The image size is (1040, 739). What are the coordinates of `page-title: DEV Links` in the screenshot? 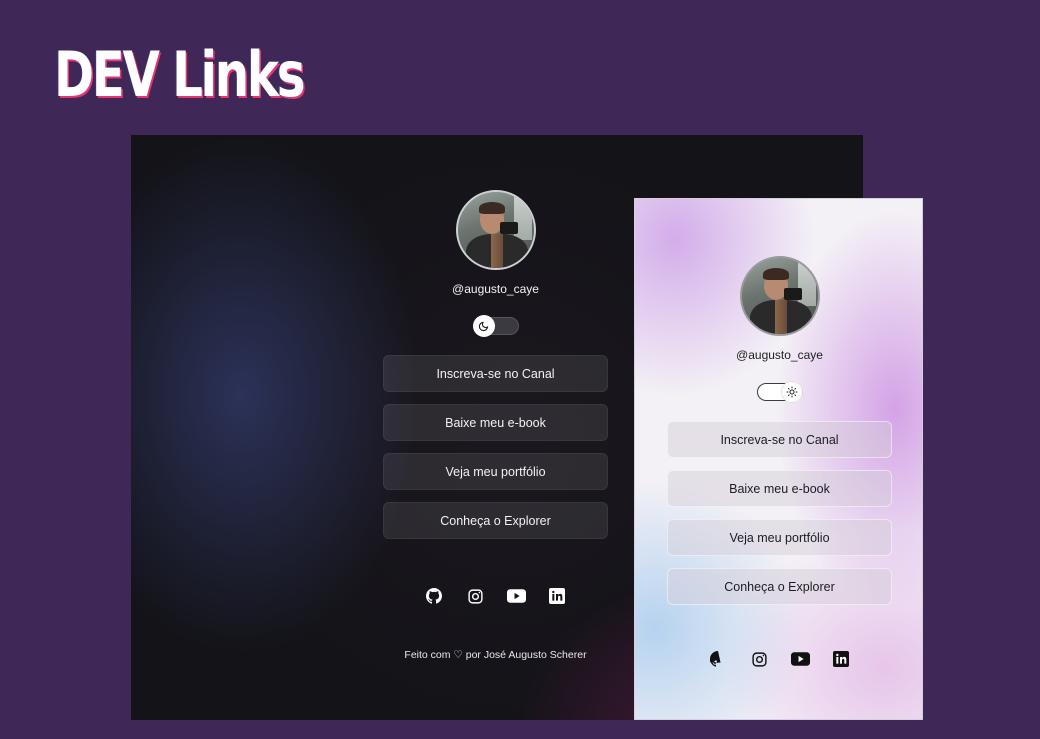 It's located at (179, 74).